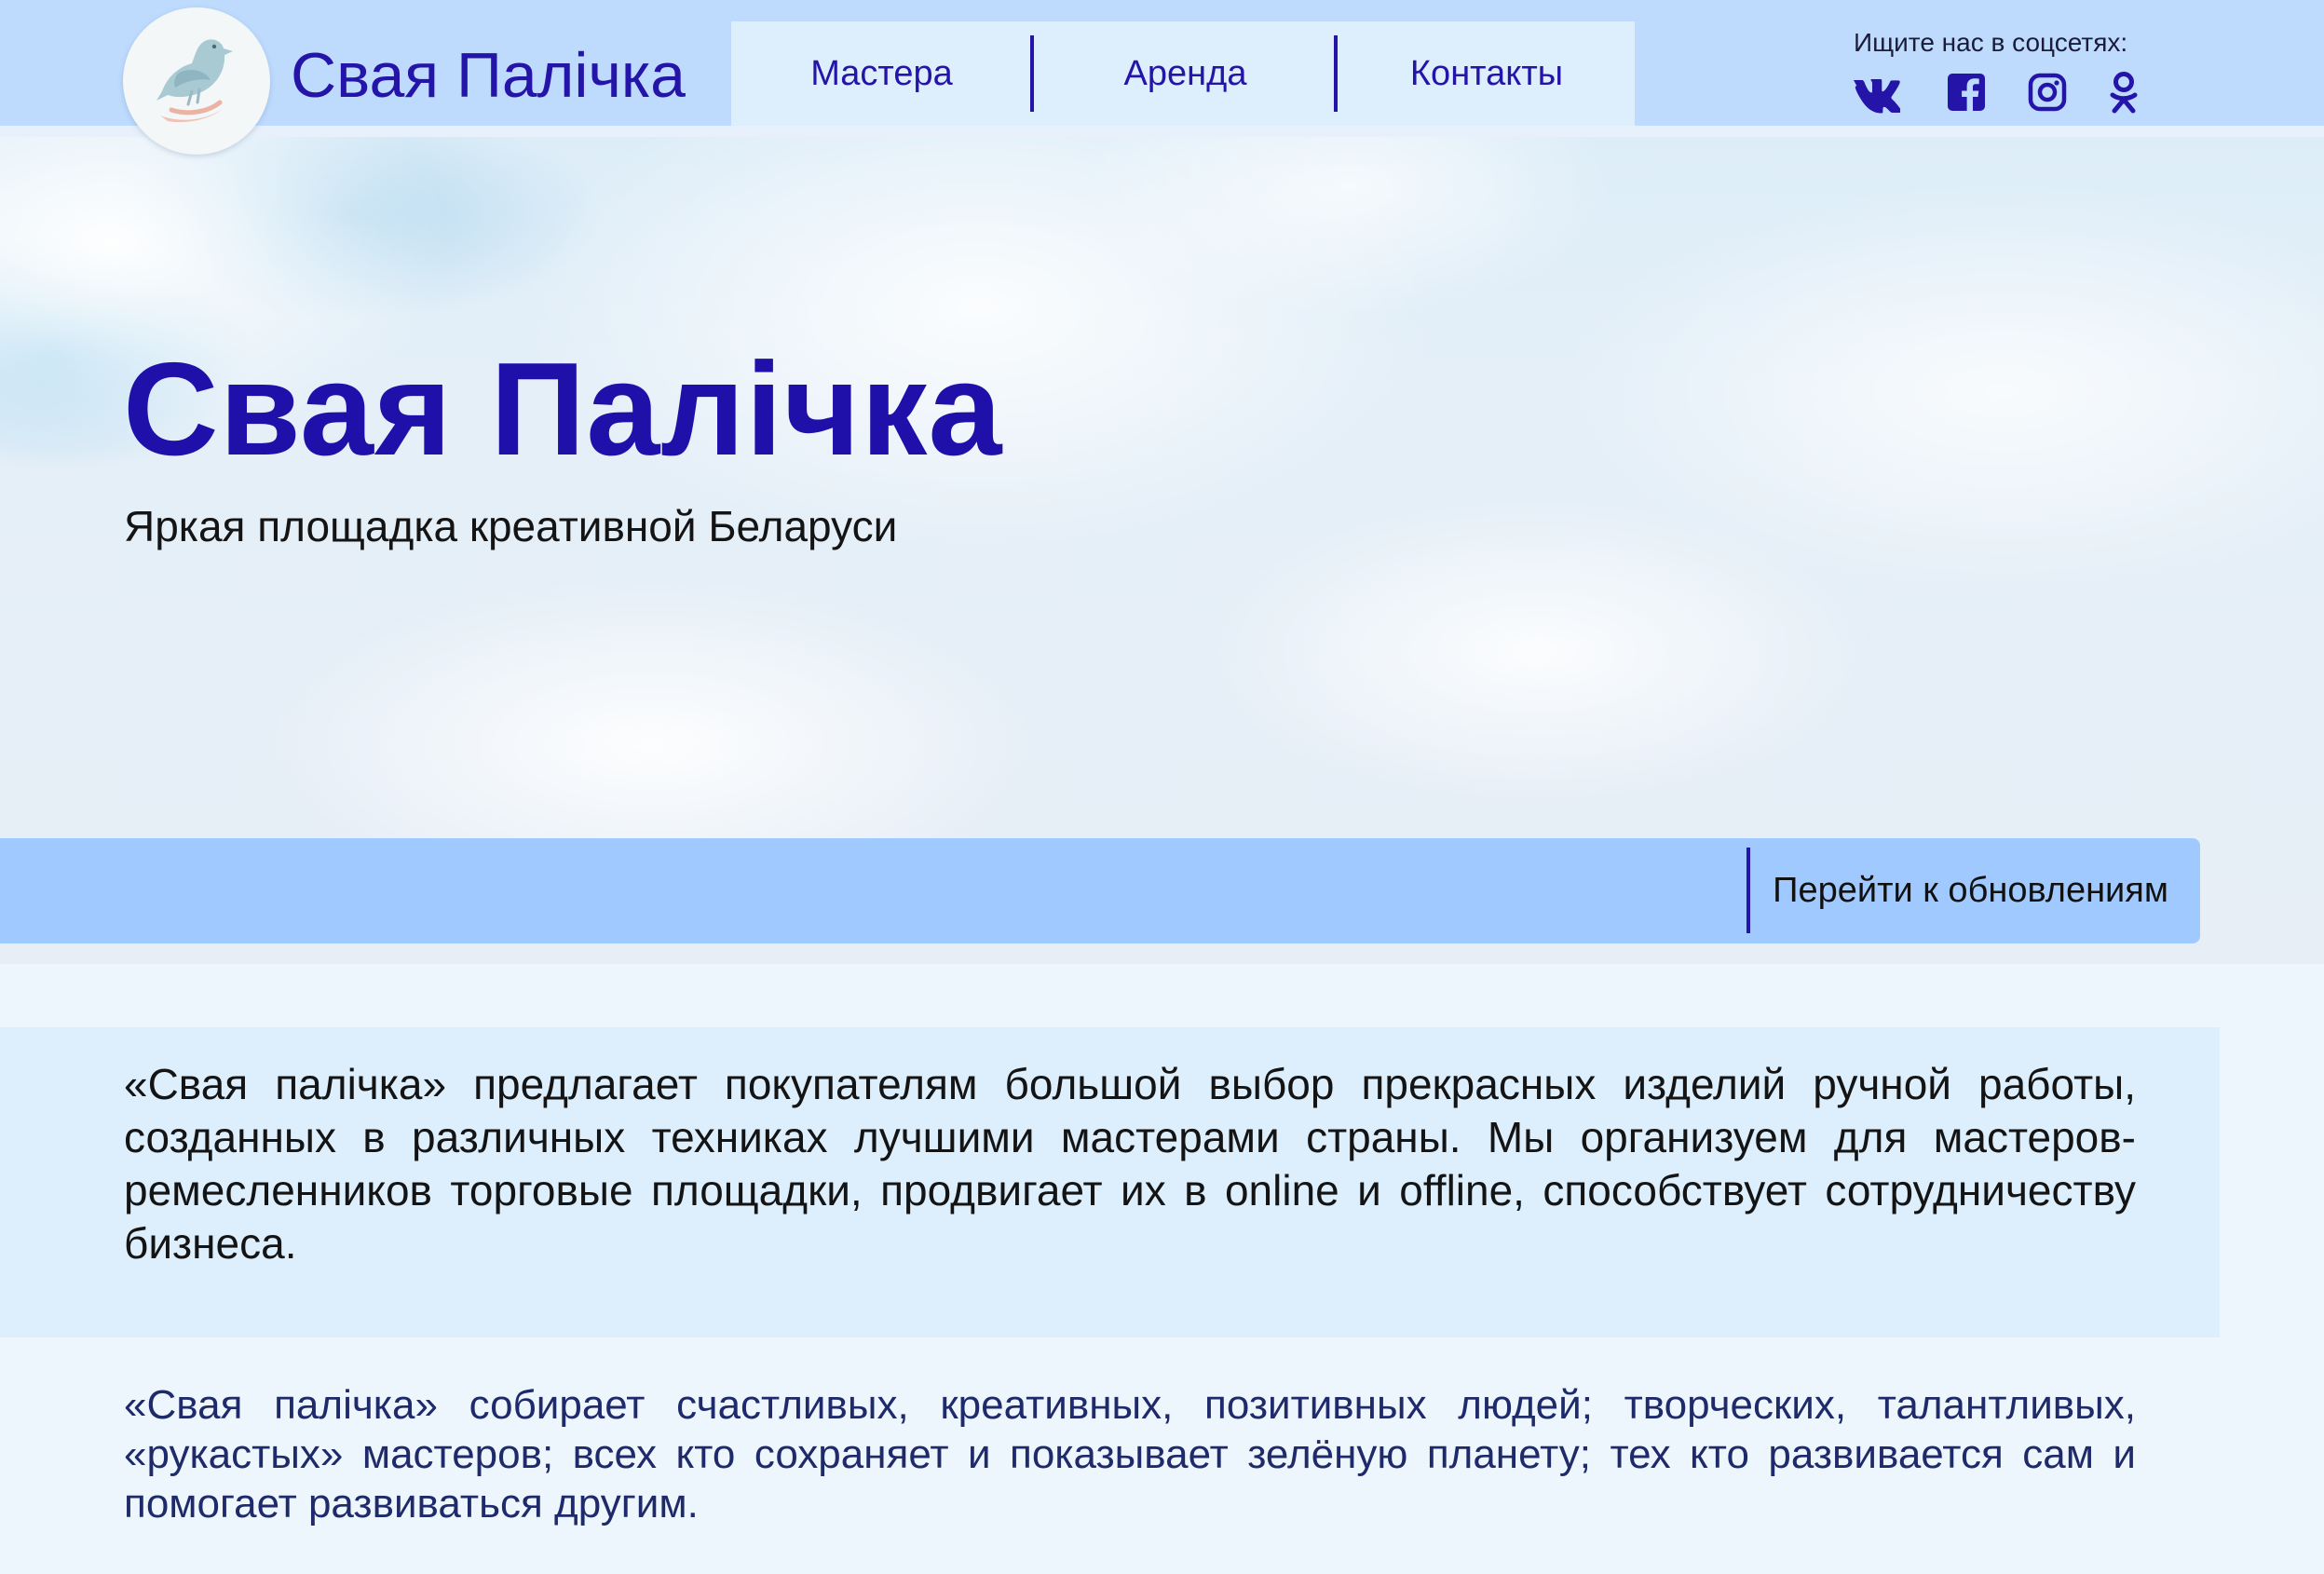  Describe the element at coordinates (881, 74) in the screenshot. I see `nav-item-masters: Мастера` at that location.